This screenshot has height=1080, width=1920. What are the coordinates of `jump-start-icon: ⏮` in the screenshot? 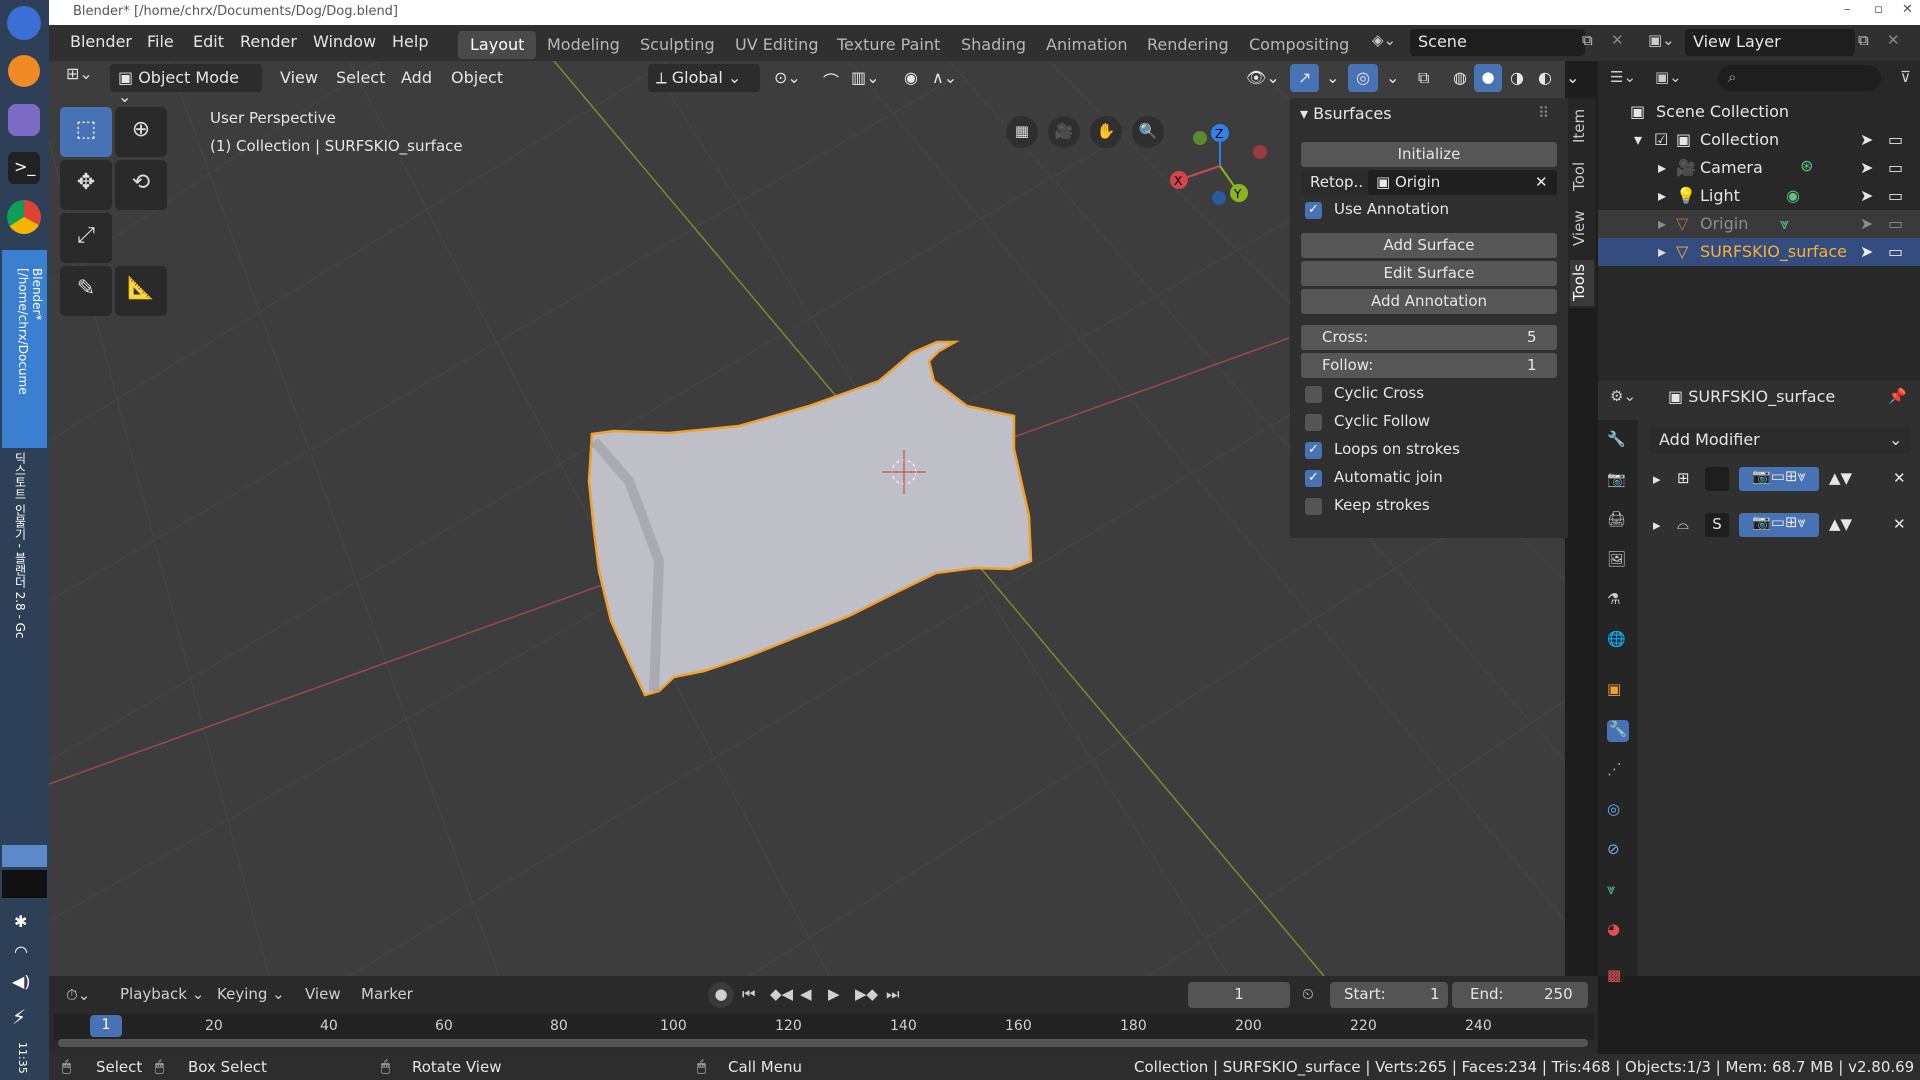 It's located at (749, 994).